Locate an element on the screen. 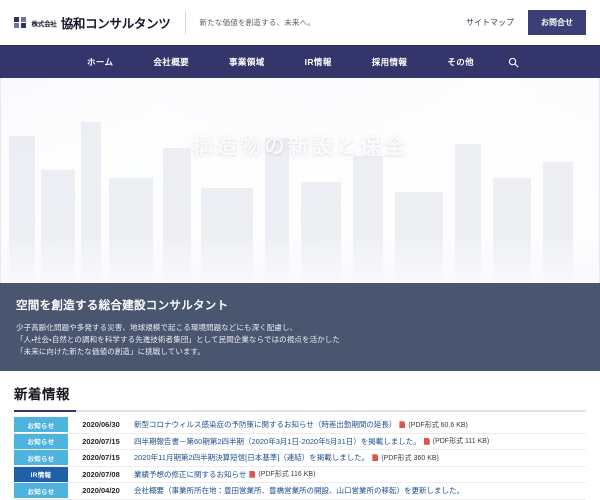 This screenshot has height=500, width=600. news-date: 2020/06/30 is located at coordinates (101, 425).